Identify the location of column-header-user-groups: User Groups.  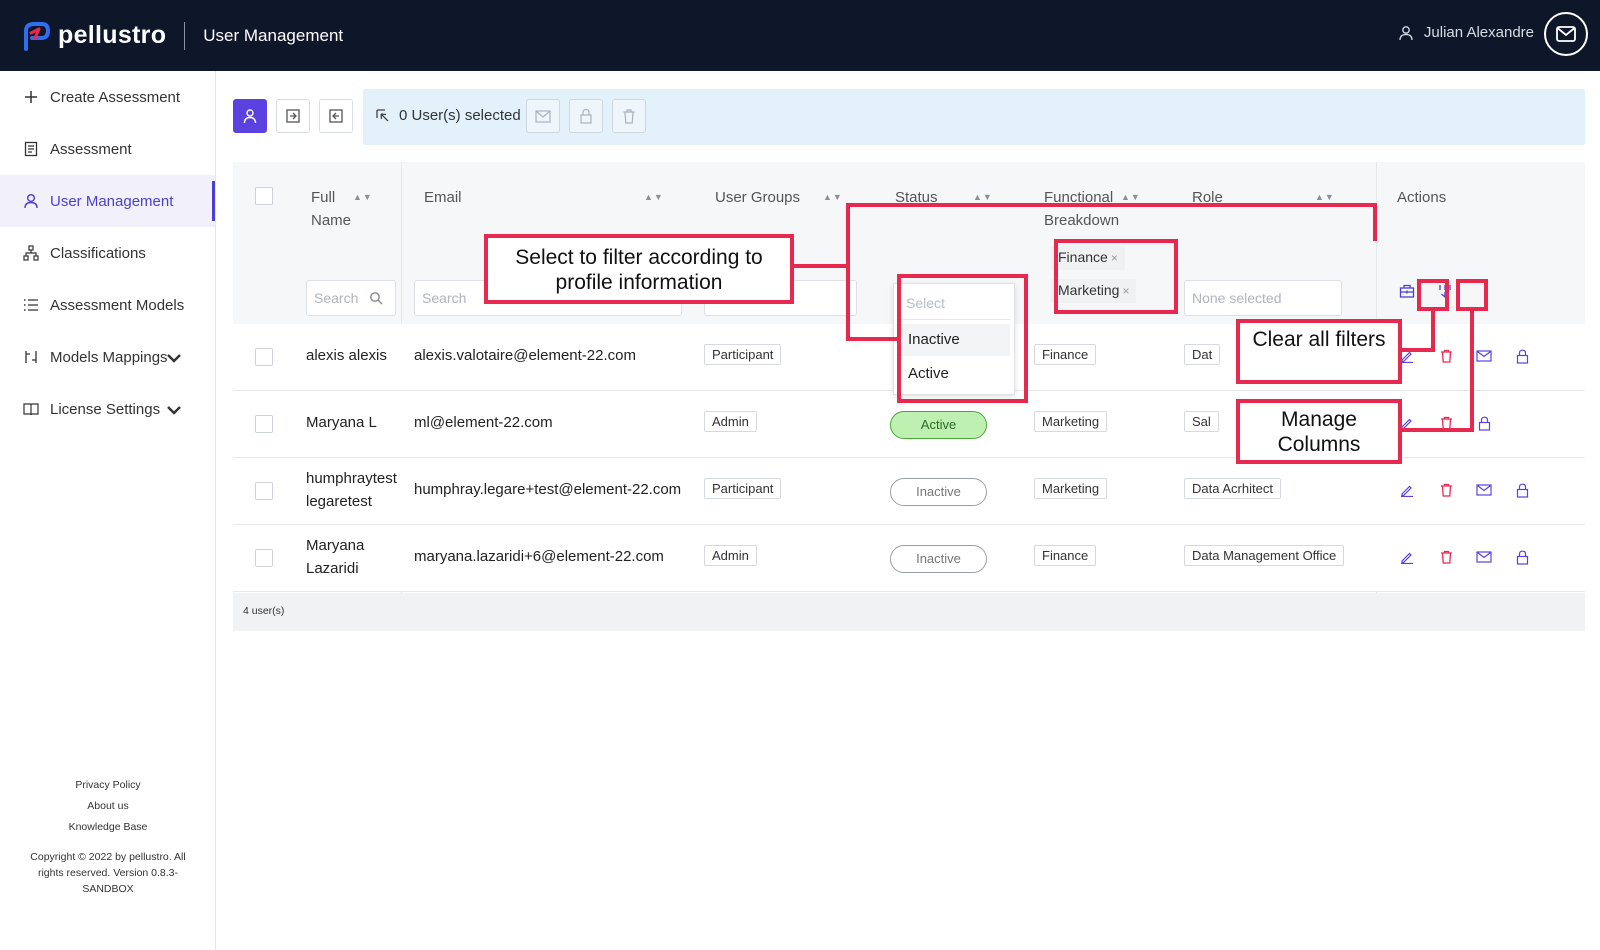
(757, 197).